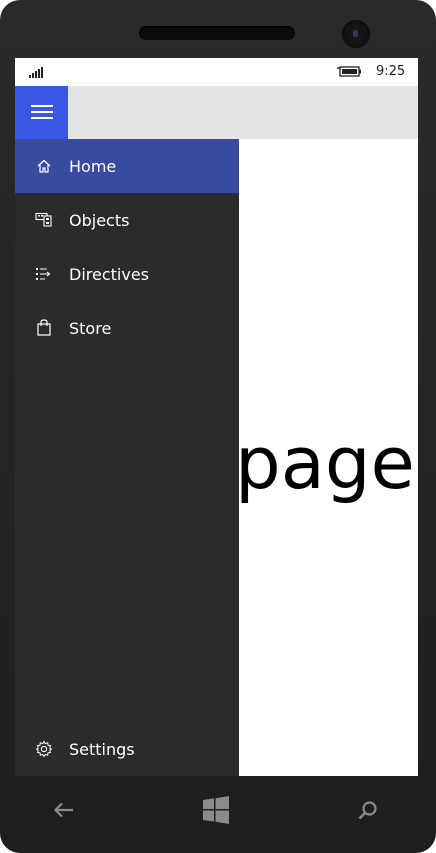  Describe the element at coordinates (93, 166) in the screenshot. I see `nav-item-label: Home` at that location.